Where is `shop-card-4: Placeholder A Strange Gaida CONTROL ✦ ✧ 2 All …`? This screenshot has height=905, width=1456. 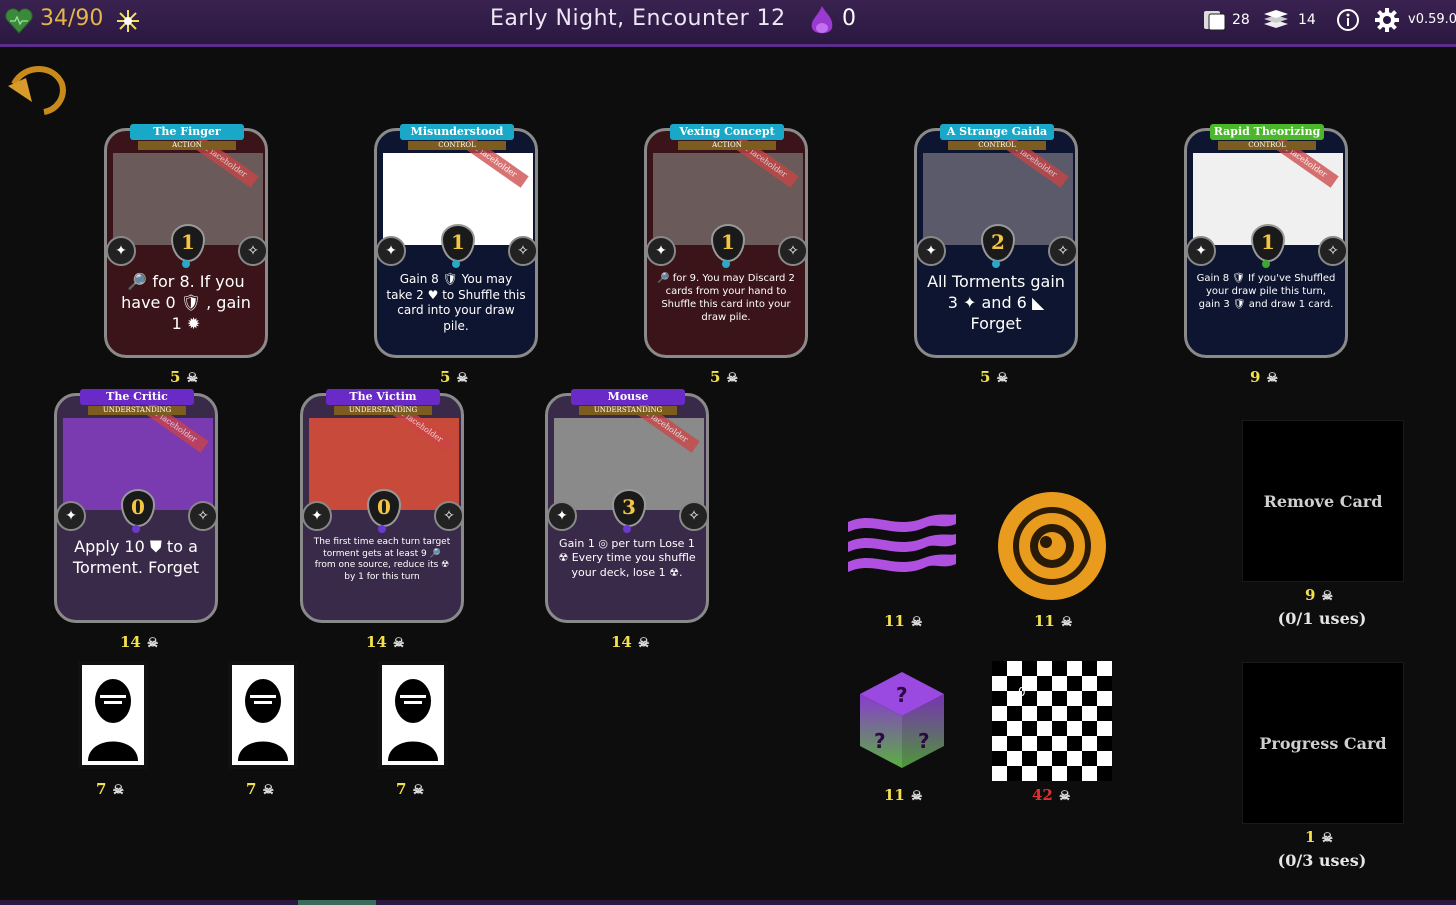 shop-card-4: Placeholder A Strange Gaida CONTROL ✦ ✧ 2 All … is located at coordinates (997, 242).